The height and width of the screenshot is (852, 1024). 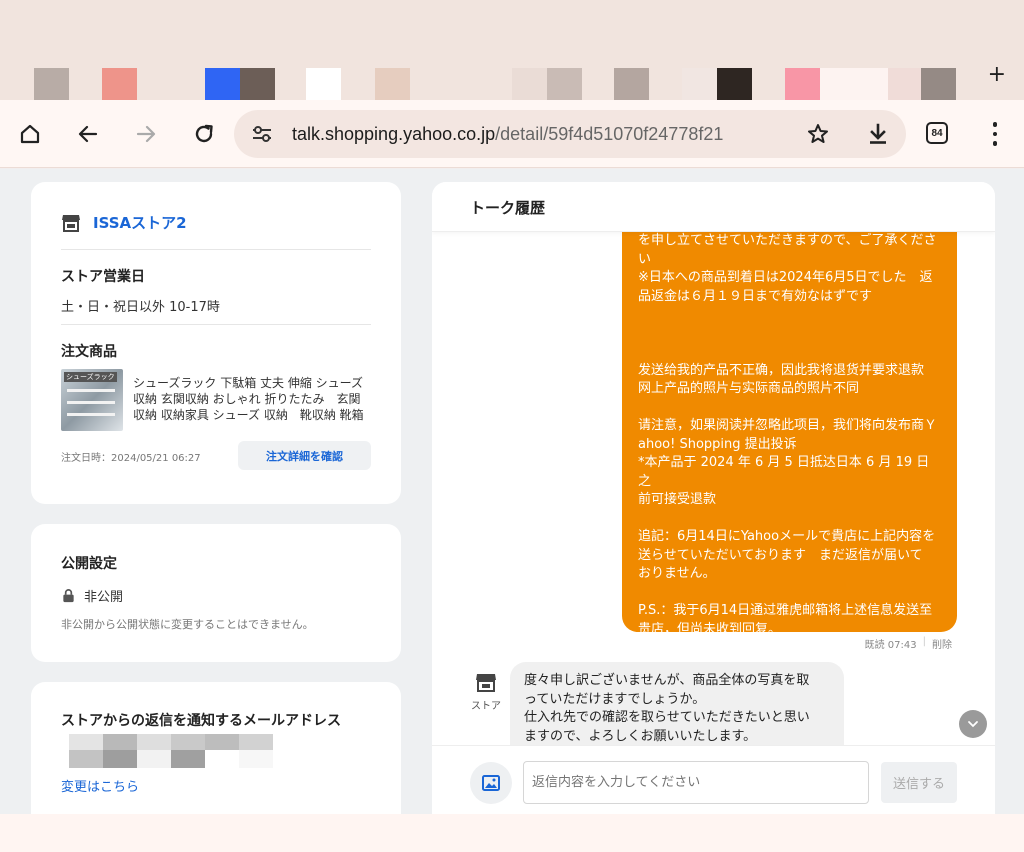 I want to click on order-date: 注文日時：2024/05/21 06:27, so click(x=131, y=458).